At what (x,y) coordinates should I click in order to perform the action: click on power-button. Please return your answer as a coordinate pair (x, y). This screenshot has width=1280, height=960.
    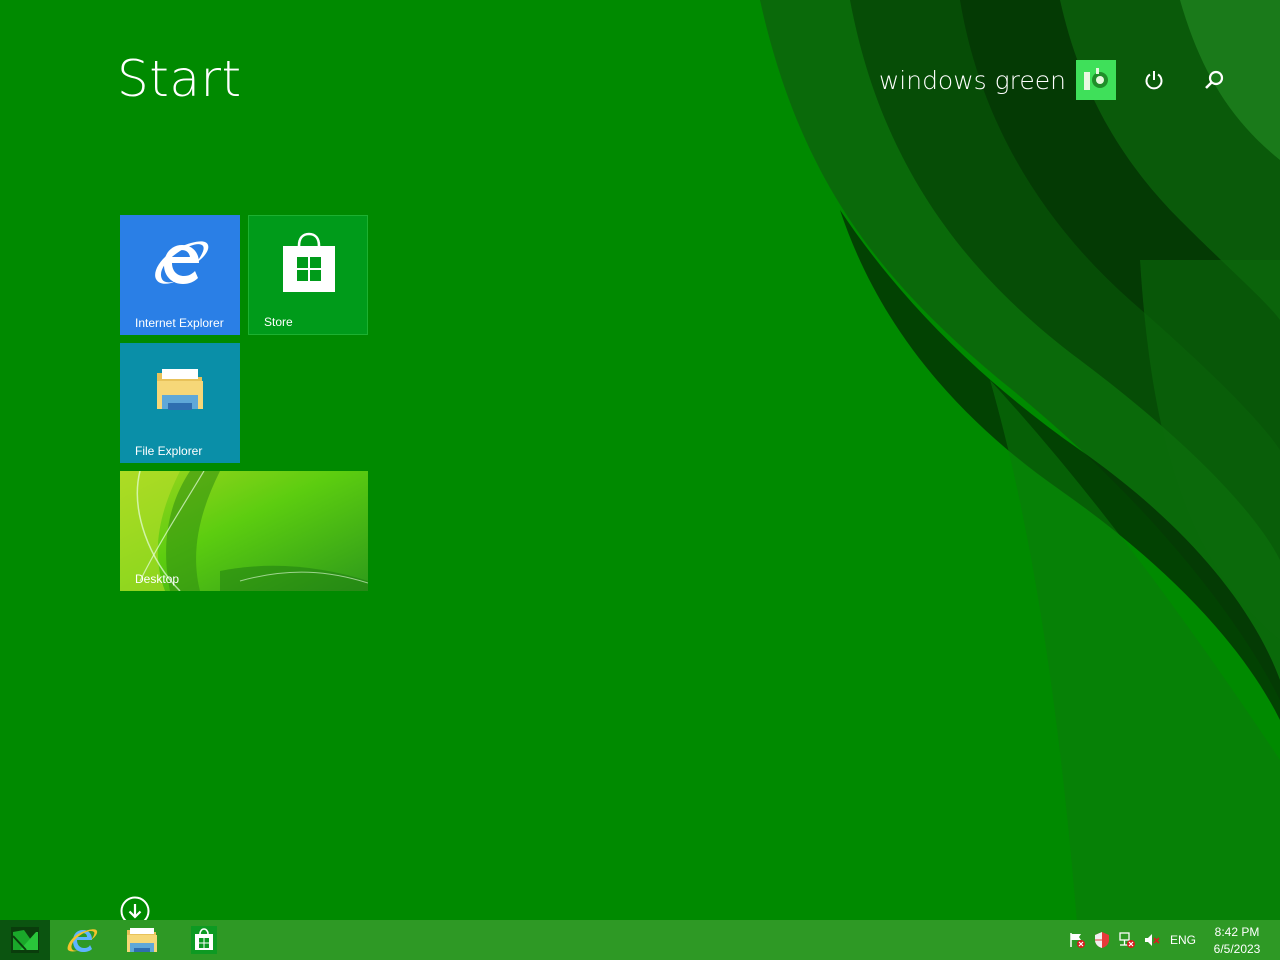
    Looking at the image, I should click on (1154, 80).